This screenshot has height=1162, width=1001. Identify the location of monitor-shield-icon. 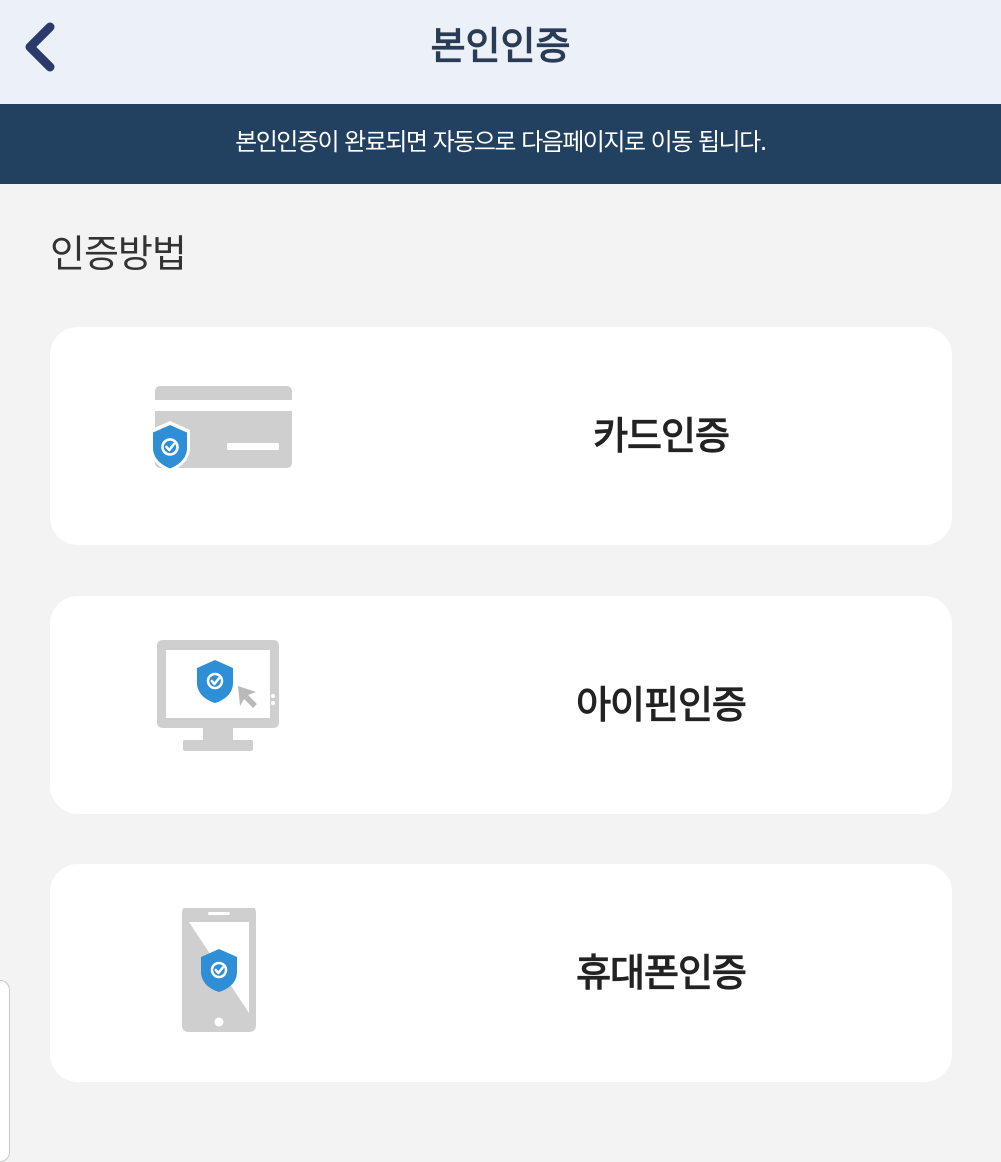
(218, 695).